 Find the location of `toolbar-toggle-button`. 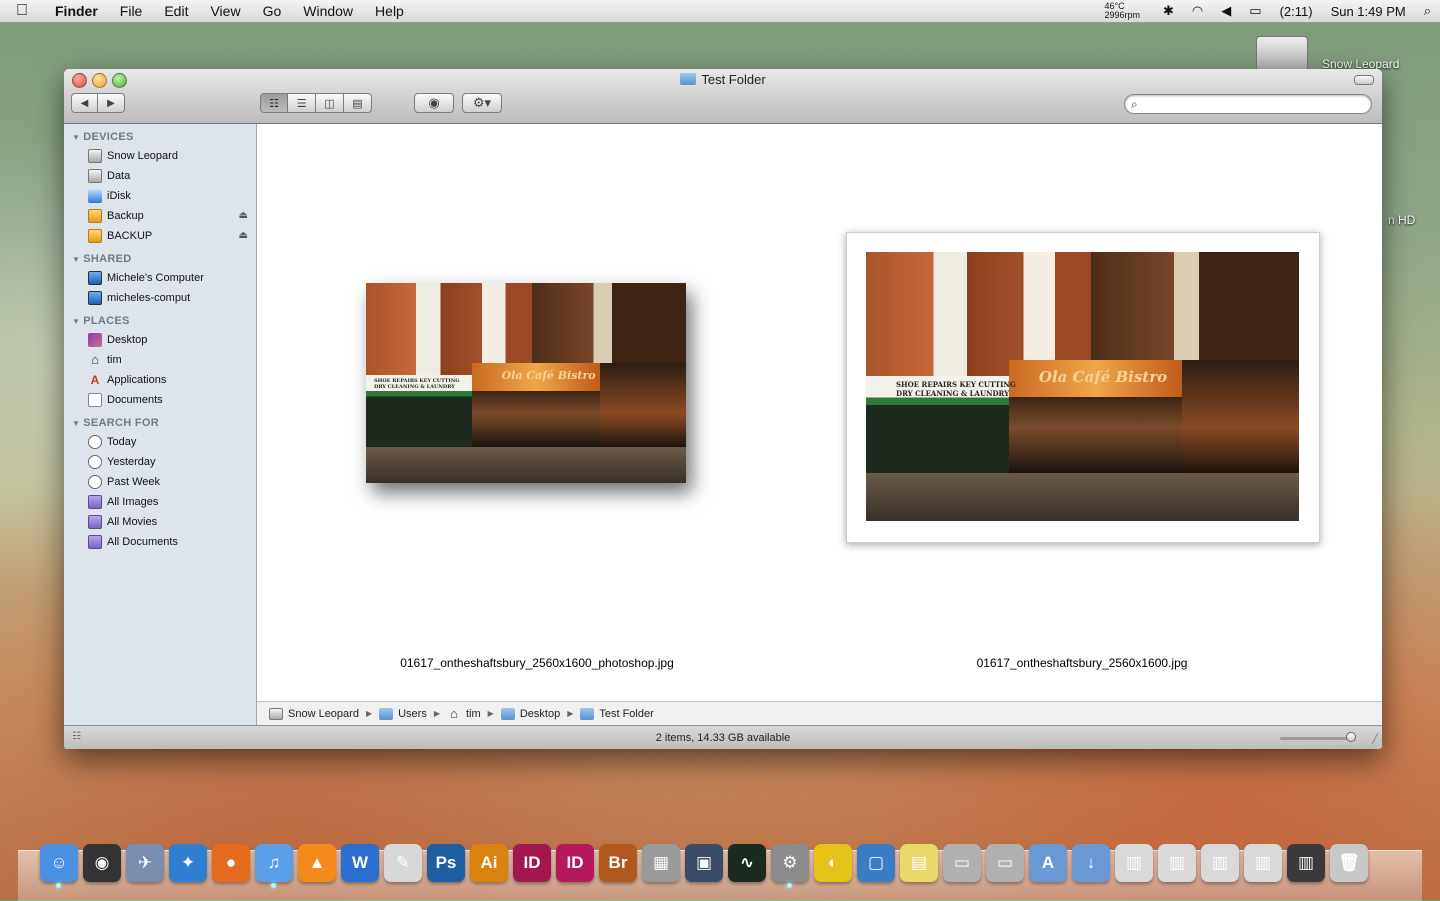

toolbar-toggle-button is located at coordinates (1364, 80).